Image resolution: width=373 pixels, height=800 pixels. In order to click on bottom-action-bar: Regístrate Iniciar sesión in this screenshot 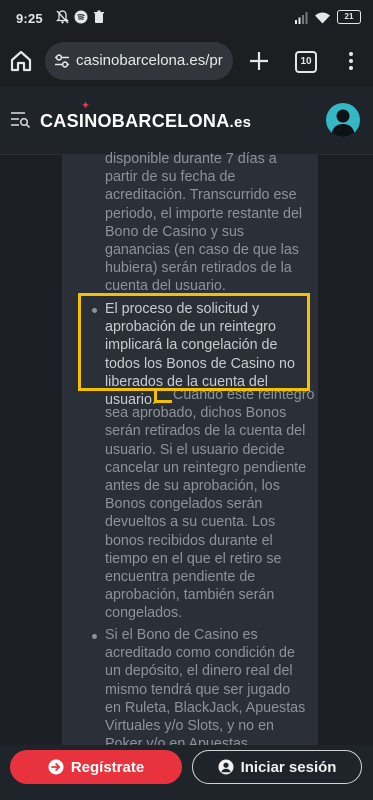, I will do `click(186, 772)`.